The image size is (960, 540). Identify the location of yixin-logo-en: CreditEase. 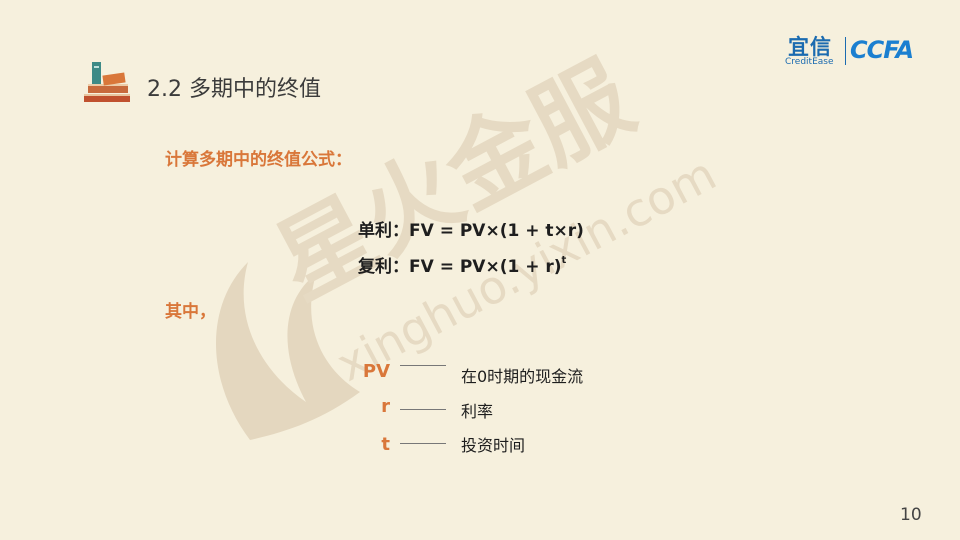
(809, 62).